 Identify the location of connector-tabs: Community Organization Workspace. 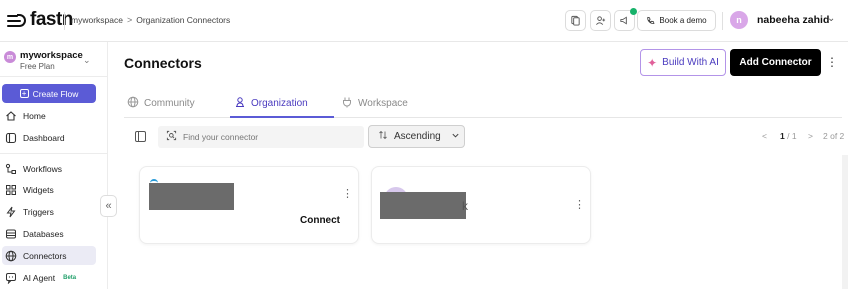
(483, 103).